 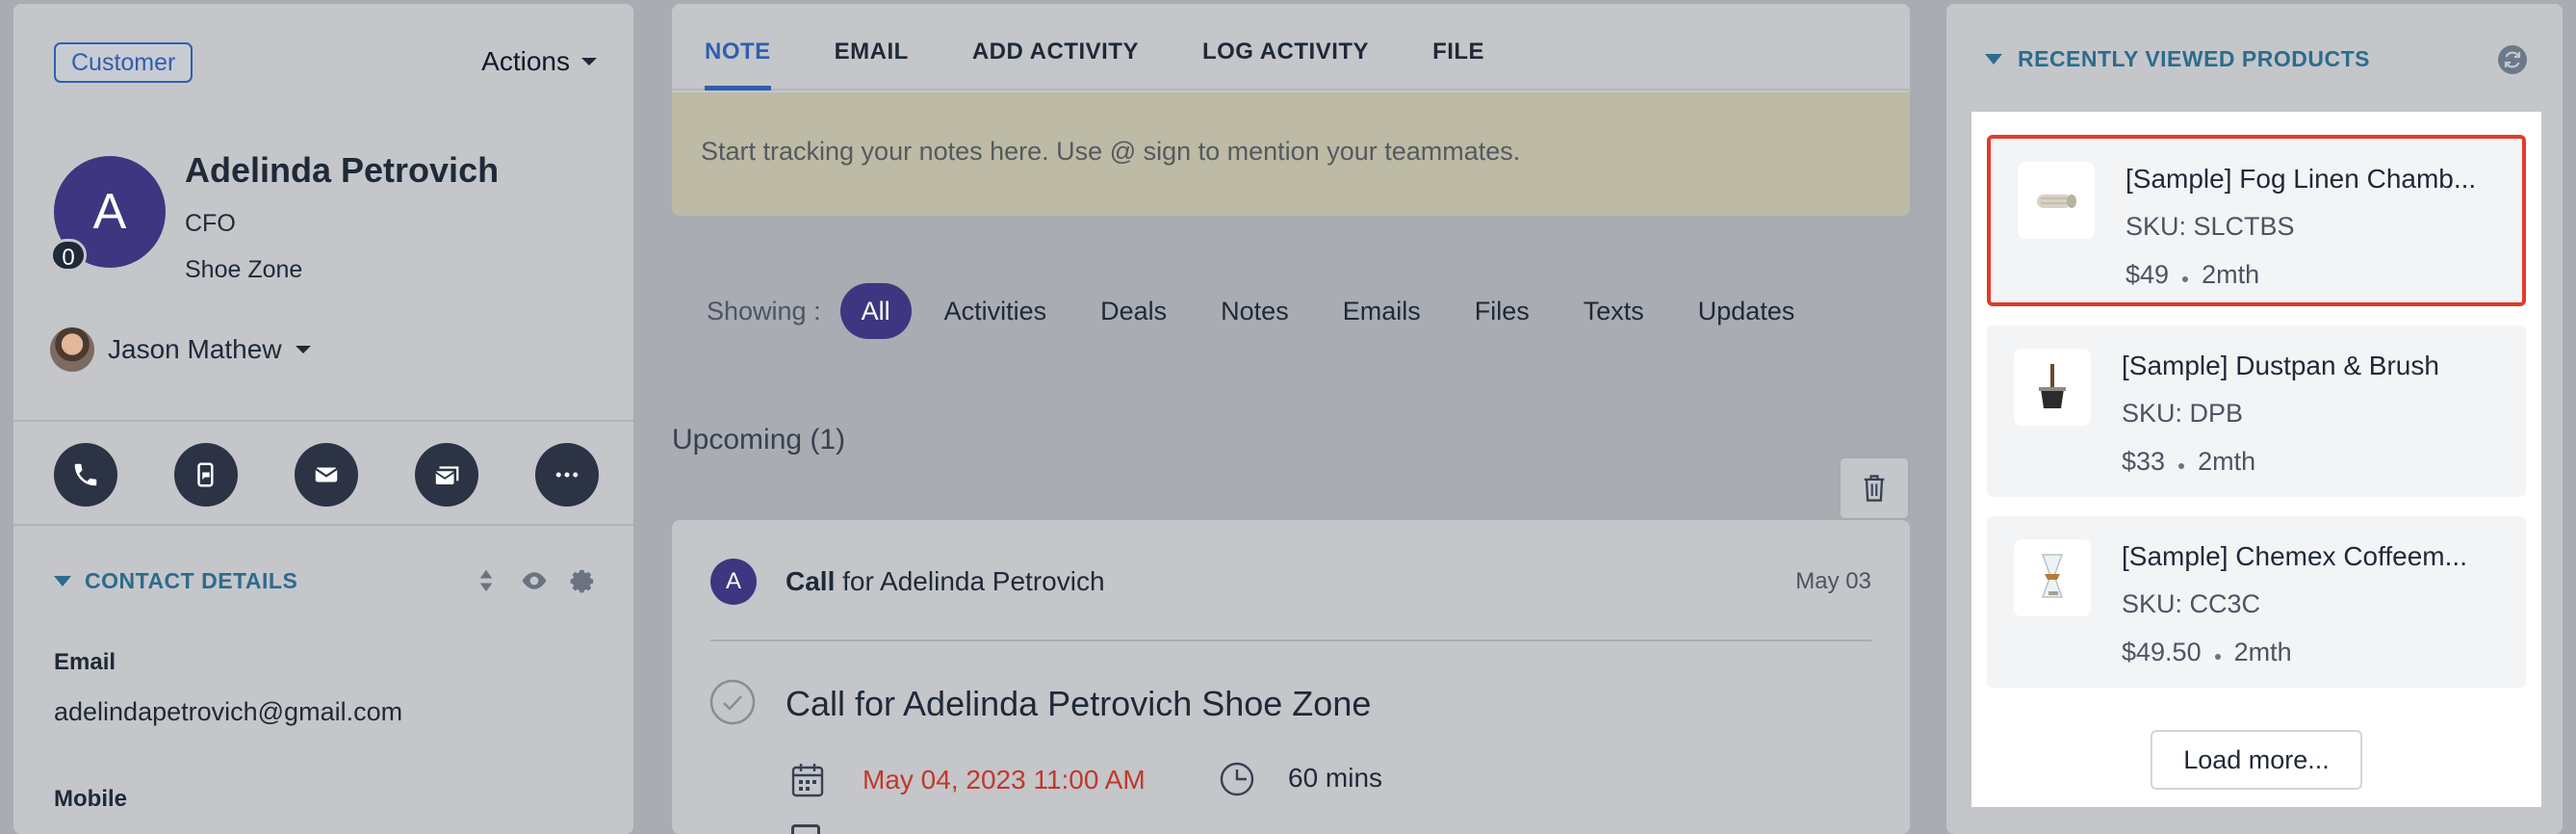 What do you see at coordinates (342, 170) in the screenshot?
I see `contact-name: Adelinda Petrovich` at bounding box center [342, 170].